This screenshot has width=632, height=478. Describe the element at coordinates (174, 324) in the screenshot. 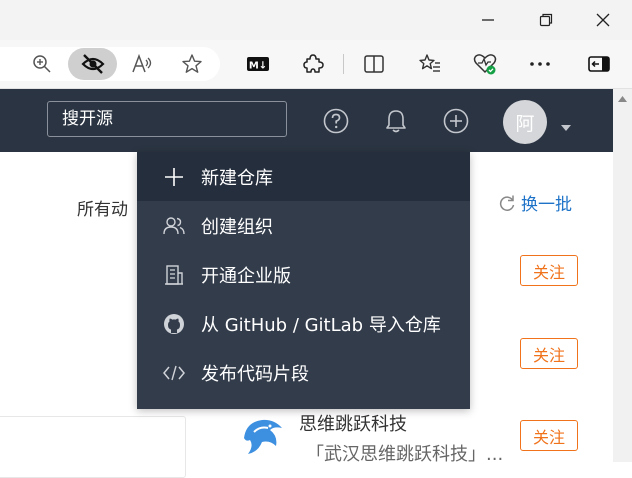

I see `github-icon` at that location.